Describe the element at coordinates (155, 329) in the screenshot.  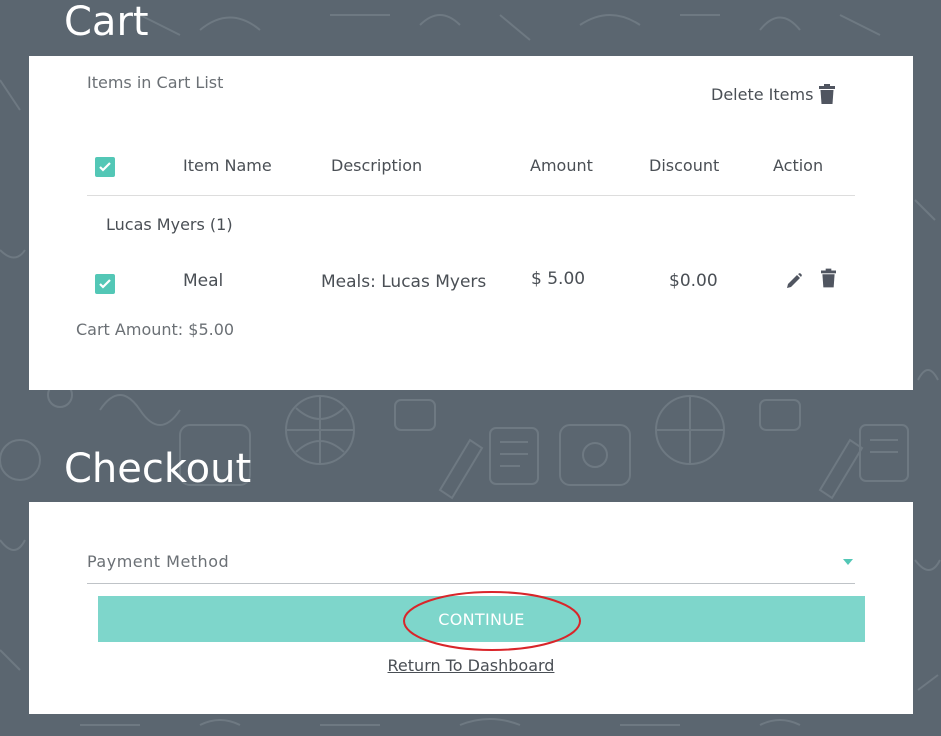
I see `cart-amount: Cart Amount: $5.00` at that location.